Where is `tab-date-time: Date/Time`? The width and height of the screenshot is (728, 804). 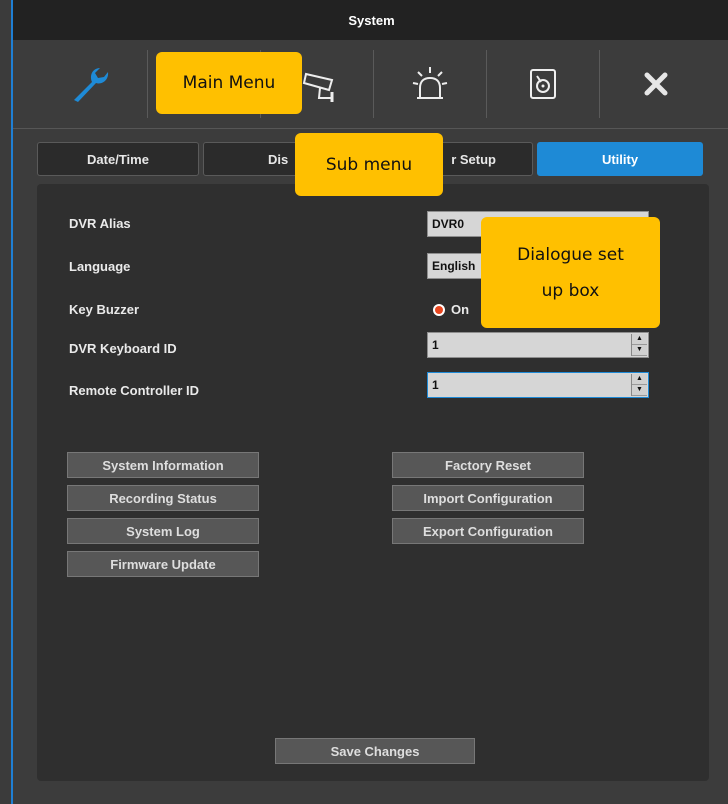
tab-date-time: Date/Time is located at coordinates (118, 159).